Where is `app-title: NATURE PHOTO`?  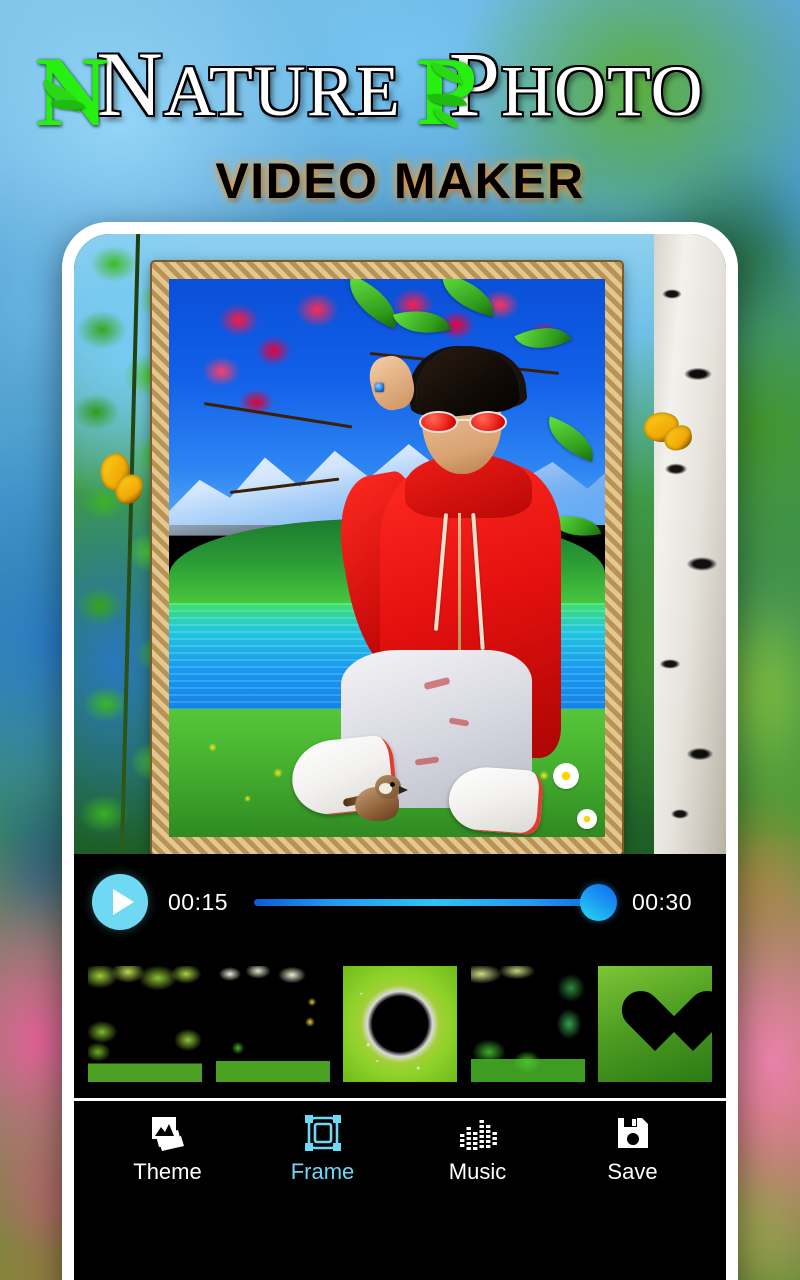
app-title: NATURE PHOTO is located at coordinates (400, 84).